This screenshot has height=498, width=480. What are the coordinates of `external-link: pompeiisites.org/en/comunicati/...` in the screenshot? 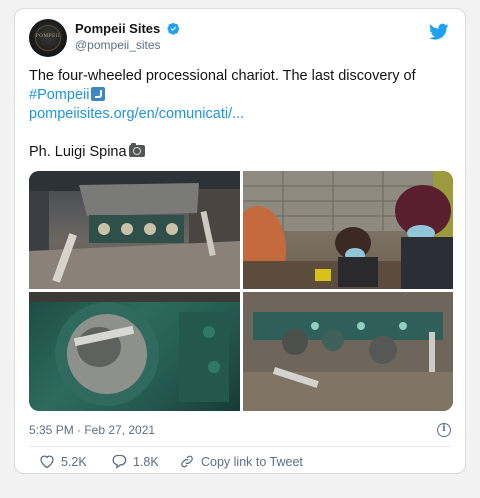 It's located at (136, 114).